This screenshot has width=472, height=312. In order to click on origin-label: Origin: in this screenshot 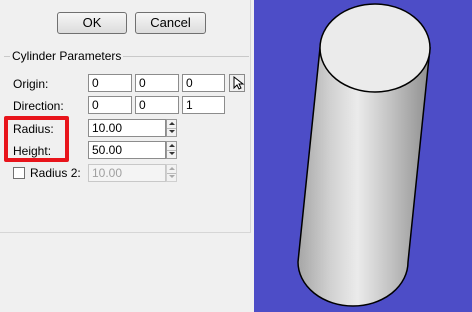, I will do `click(31, 84)`.